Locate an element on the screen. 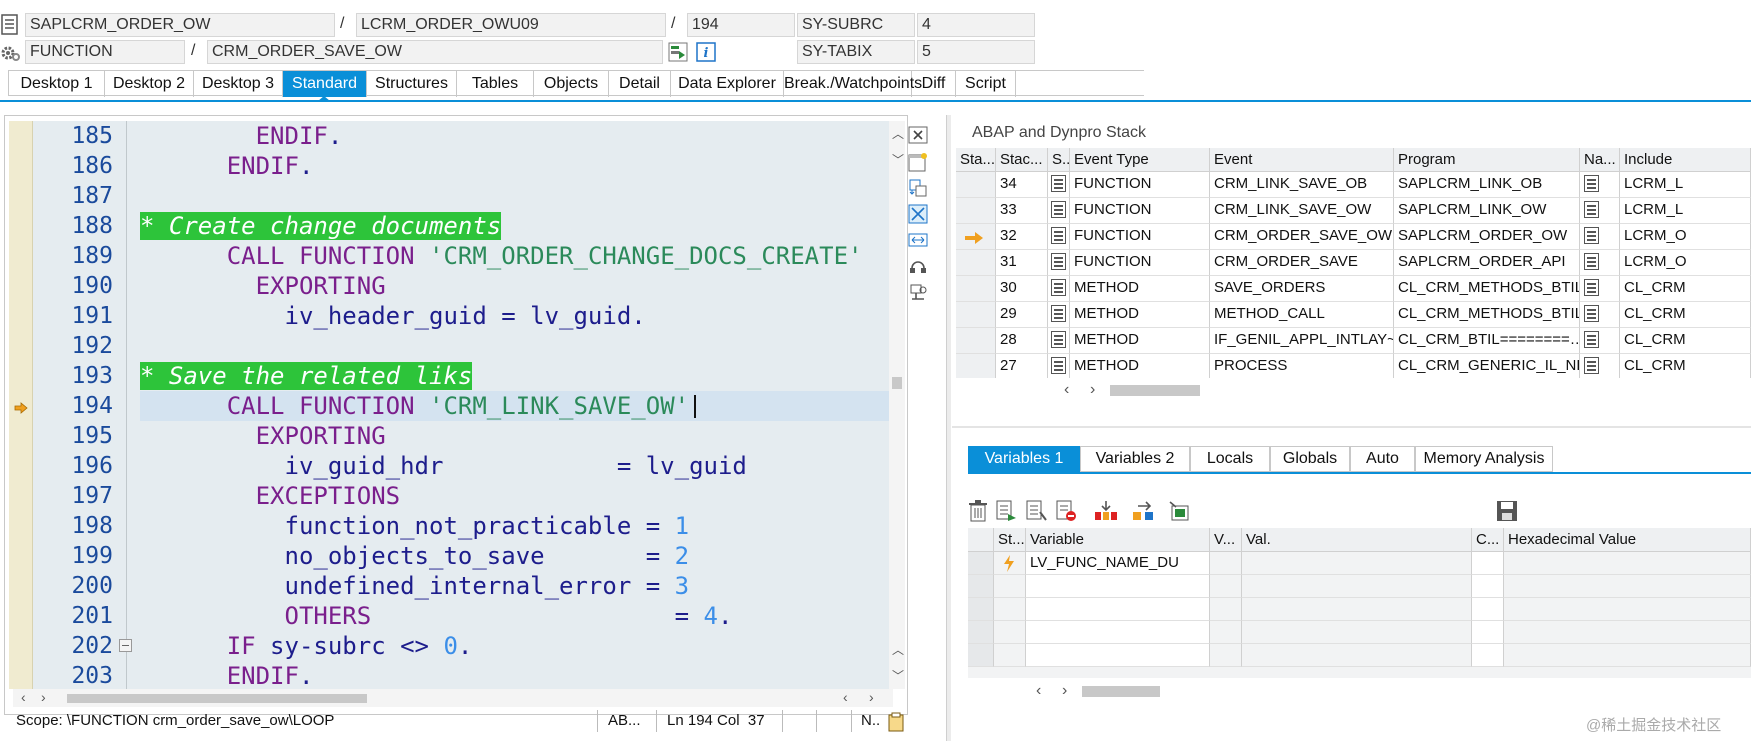 This screenshot has width=1751, height=741. arrow-right-icon is located at coordinates (1144, 511).